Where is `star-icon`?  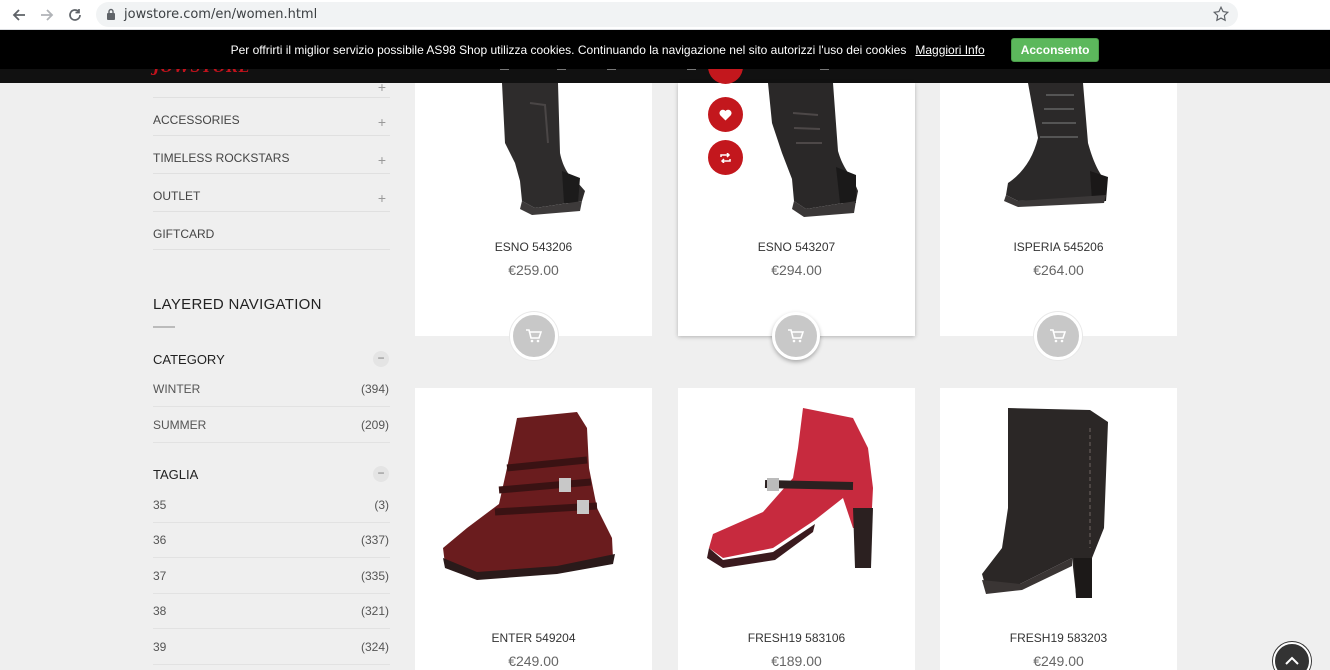 star-icon is located at coordinates (1221, 14).